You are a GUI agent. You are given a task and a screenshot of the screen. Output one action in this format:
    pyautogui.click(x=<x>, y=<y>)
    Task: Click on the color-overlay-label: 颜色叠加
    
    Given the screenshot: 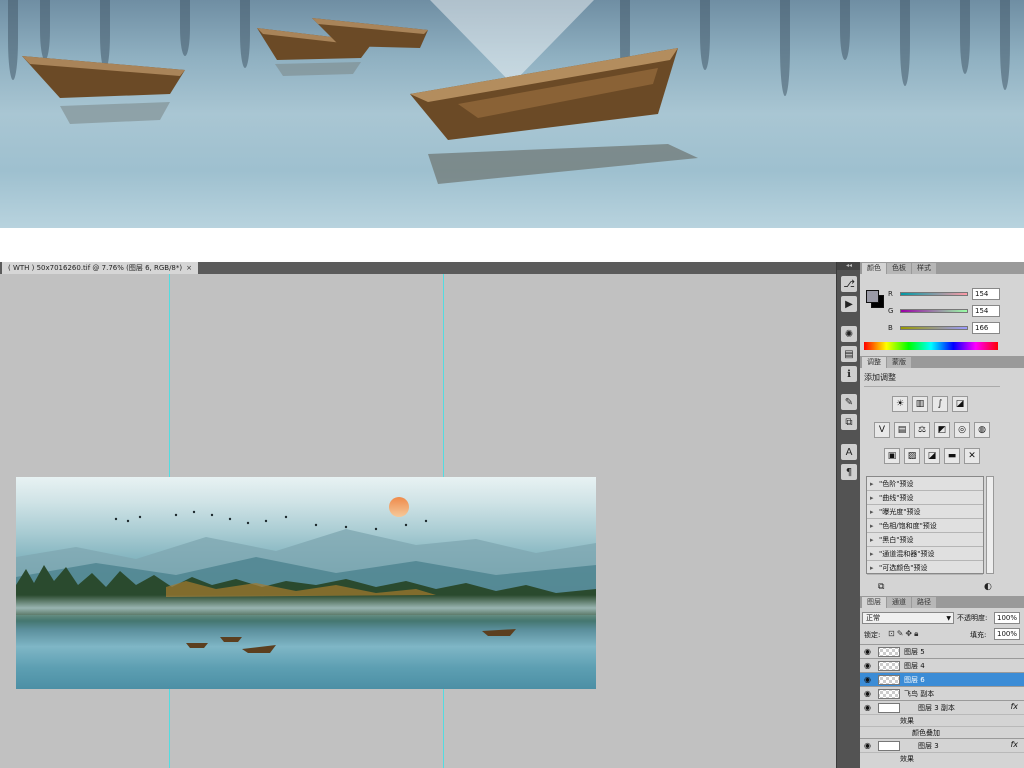 What is the action you would take?
    pyautogui.click(x=926, y=733)
    